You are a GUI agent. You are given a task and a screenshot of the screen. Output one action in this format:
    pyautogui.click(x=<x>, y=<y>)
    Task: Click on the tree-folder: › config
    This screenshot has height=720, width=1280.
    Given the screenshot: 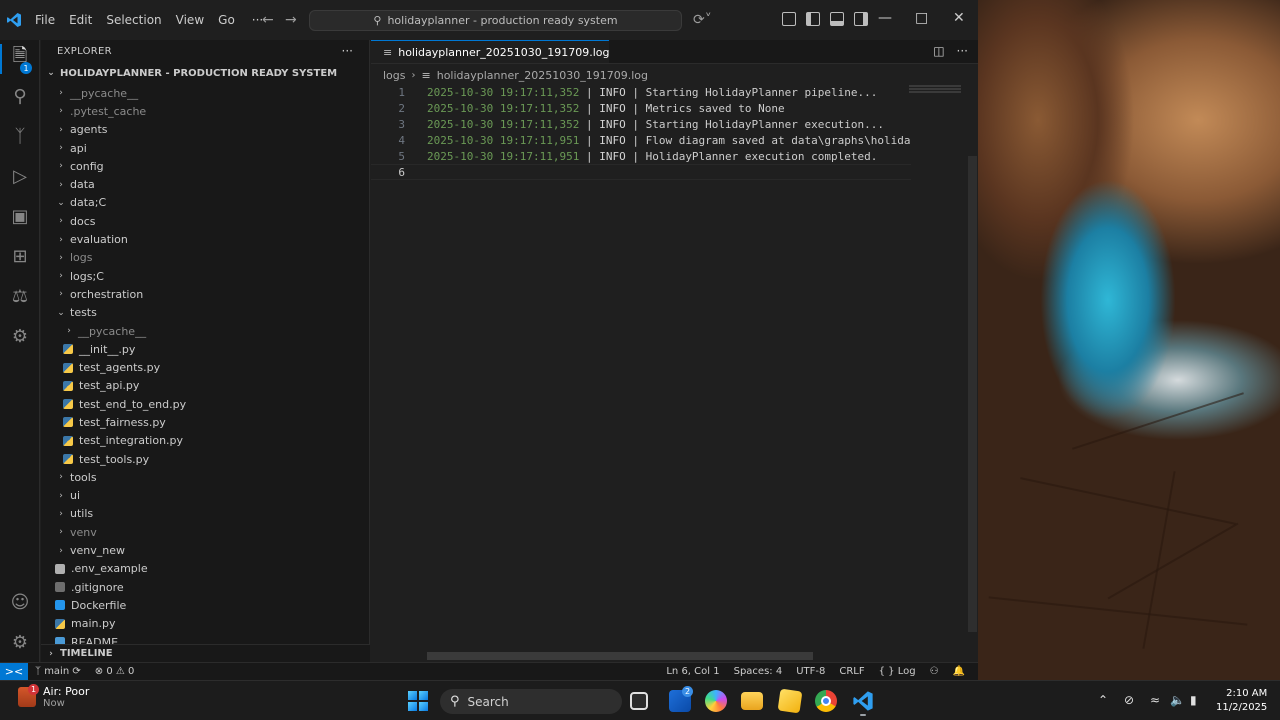 What is the action you would take?
    pyautogui.click(x=205, y=166)
    